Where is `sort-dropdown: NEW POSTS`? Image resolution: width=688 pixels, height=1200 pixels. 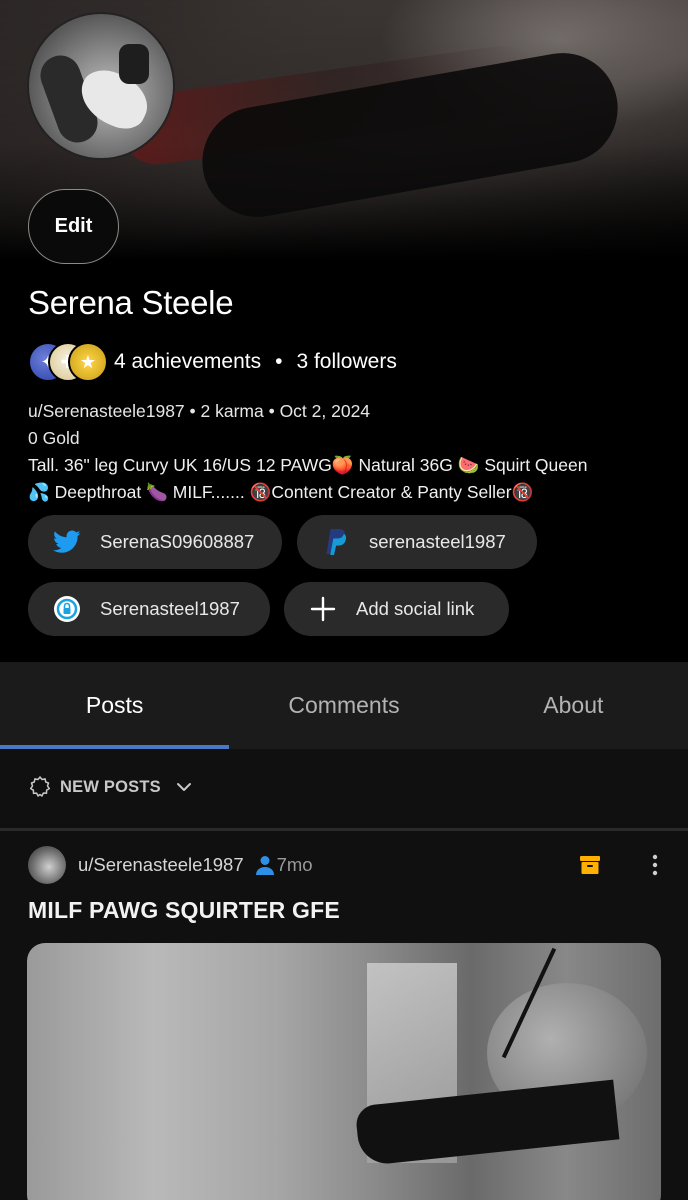 sort-dropdown: NEW POSTS is located at coordinates (110, 787).